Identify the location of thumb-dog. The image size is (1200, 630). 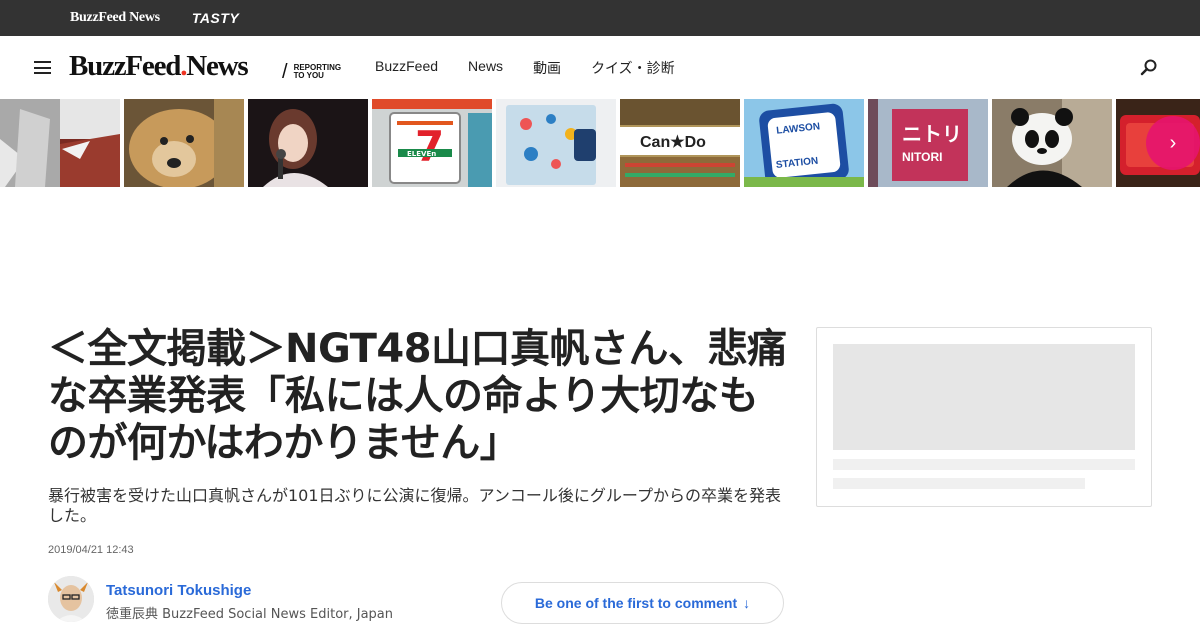
(184, 143).